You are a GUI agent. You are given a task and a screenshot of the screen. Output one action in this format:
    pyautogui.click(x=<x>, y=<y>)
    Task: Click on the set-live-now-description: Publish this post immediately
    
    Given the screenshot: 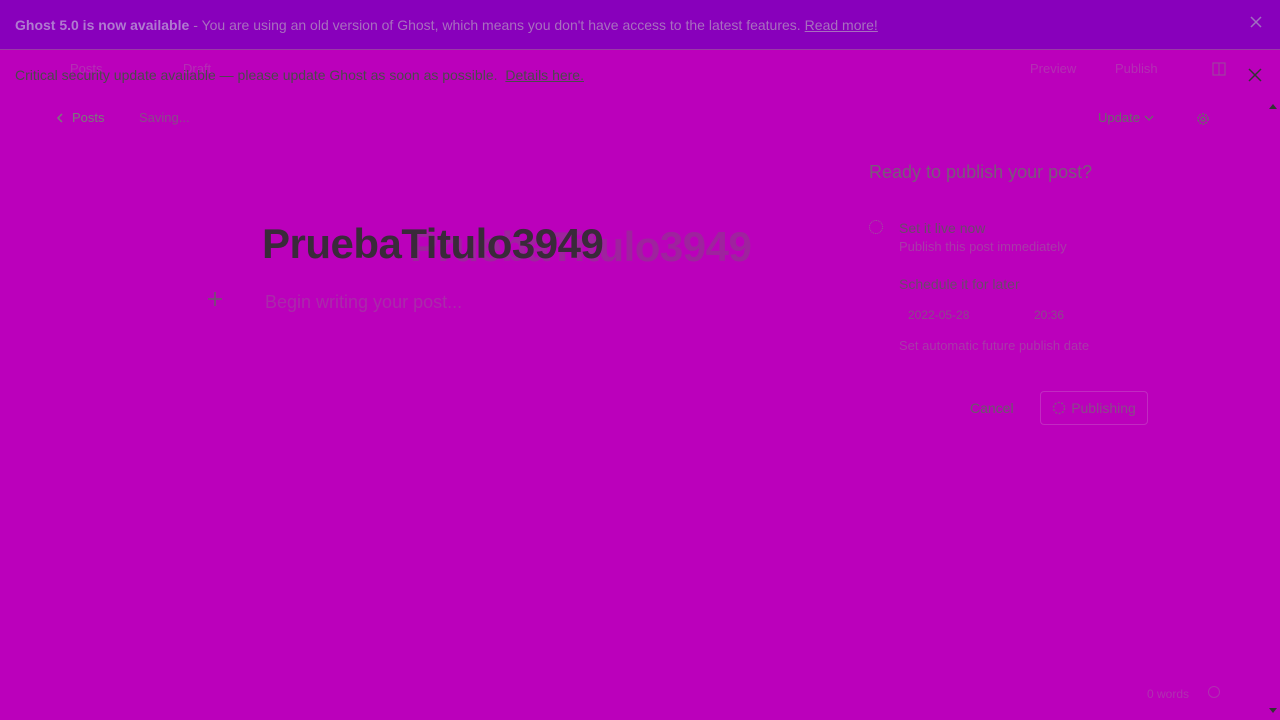 What is the action you would take?
    pyautogui.click(x=983, y=246)
    